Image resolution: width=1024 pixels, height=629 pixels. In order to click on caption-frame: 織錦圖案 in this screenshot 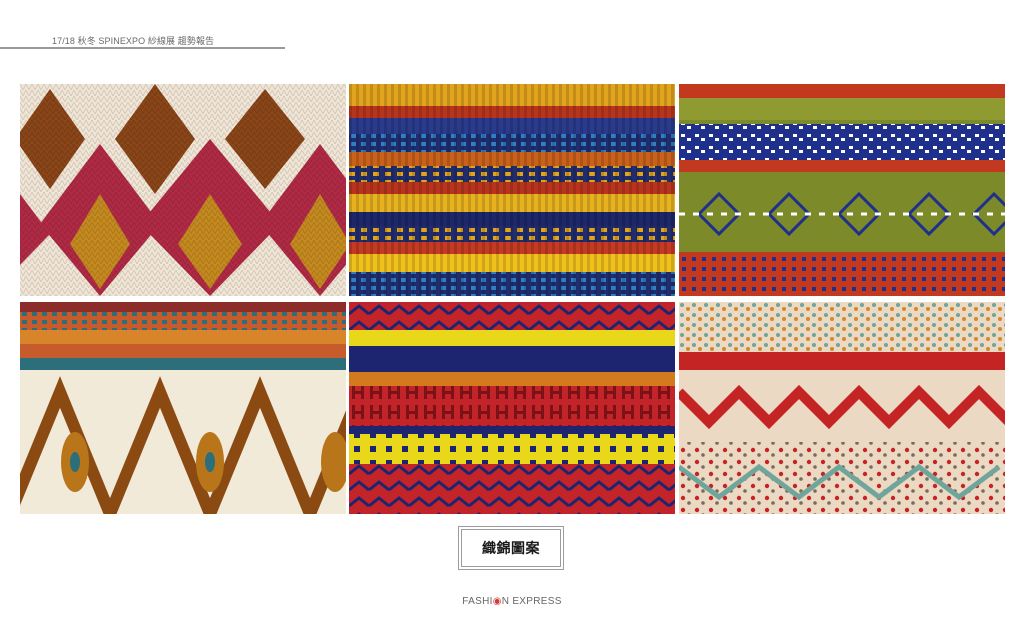, I will do `click(511, 548)`.